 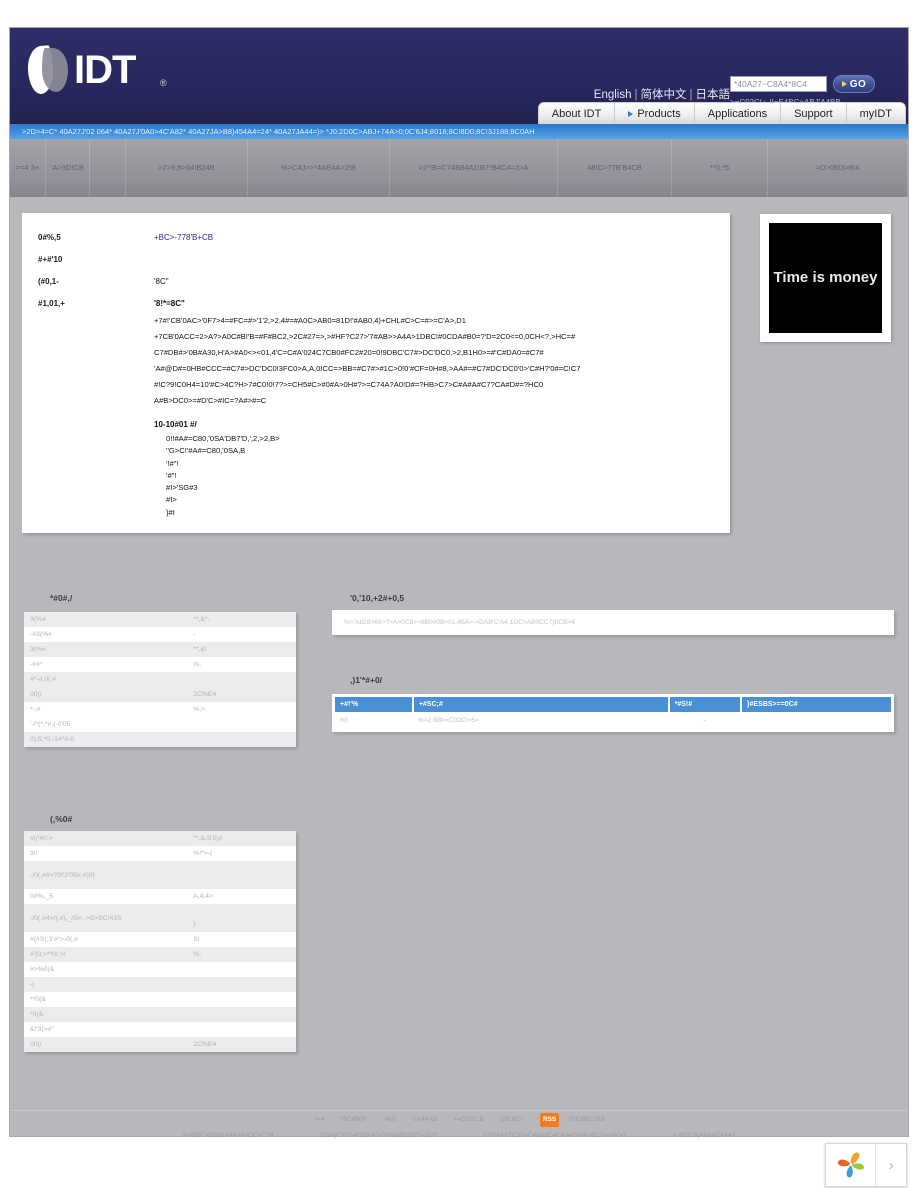 What do you see at coordinates (106, 918) in the screenshot?
I see `ordering-key-4: -/0(,#4>/(,#),_/S#,->S>SC!43S` at bounding box center [106, 918].